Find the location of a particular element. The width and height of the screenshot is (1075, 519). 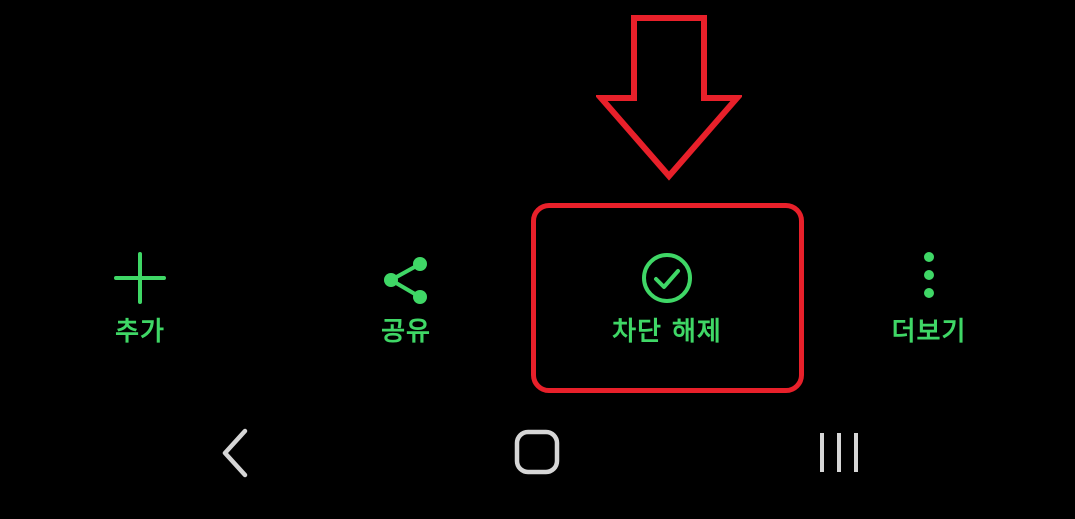

back-chevron-icon is located at coordinates (235, 455).